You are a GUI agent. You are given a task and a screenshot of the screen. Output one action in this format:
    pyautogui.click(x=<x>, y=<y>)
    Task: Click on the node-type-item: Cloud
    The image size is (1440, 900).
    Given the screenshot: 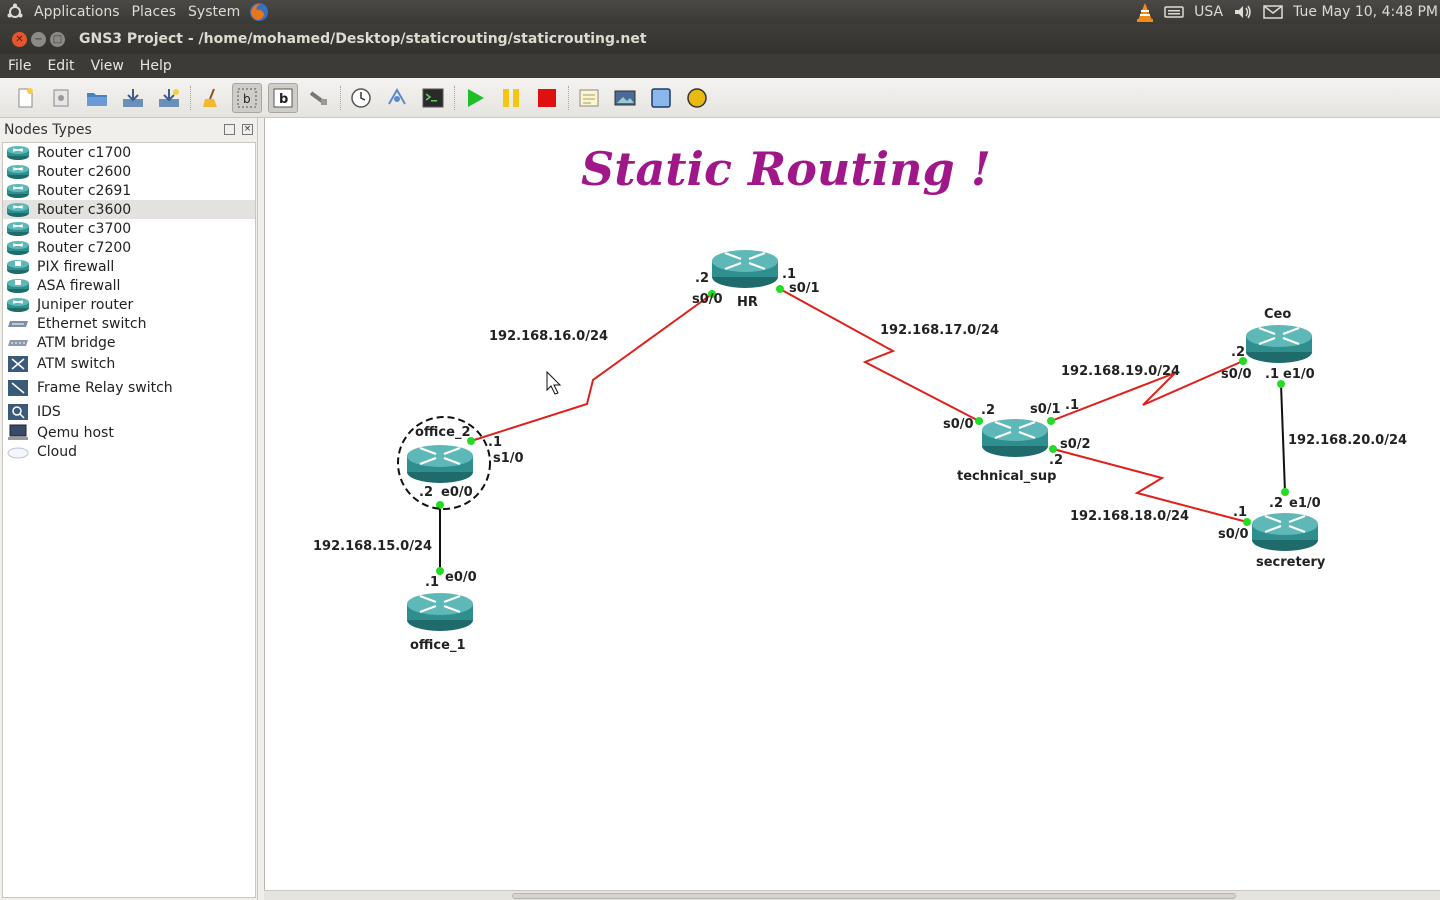 What is the action you would take?
    pyautogui.click(x=129, y=451)
    